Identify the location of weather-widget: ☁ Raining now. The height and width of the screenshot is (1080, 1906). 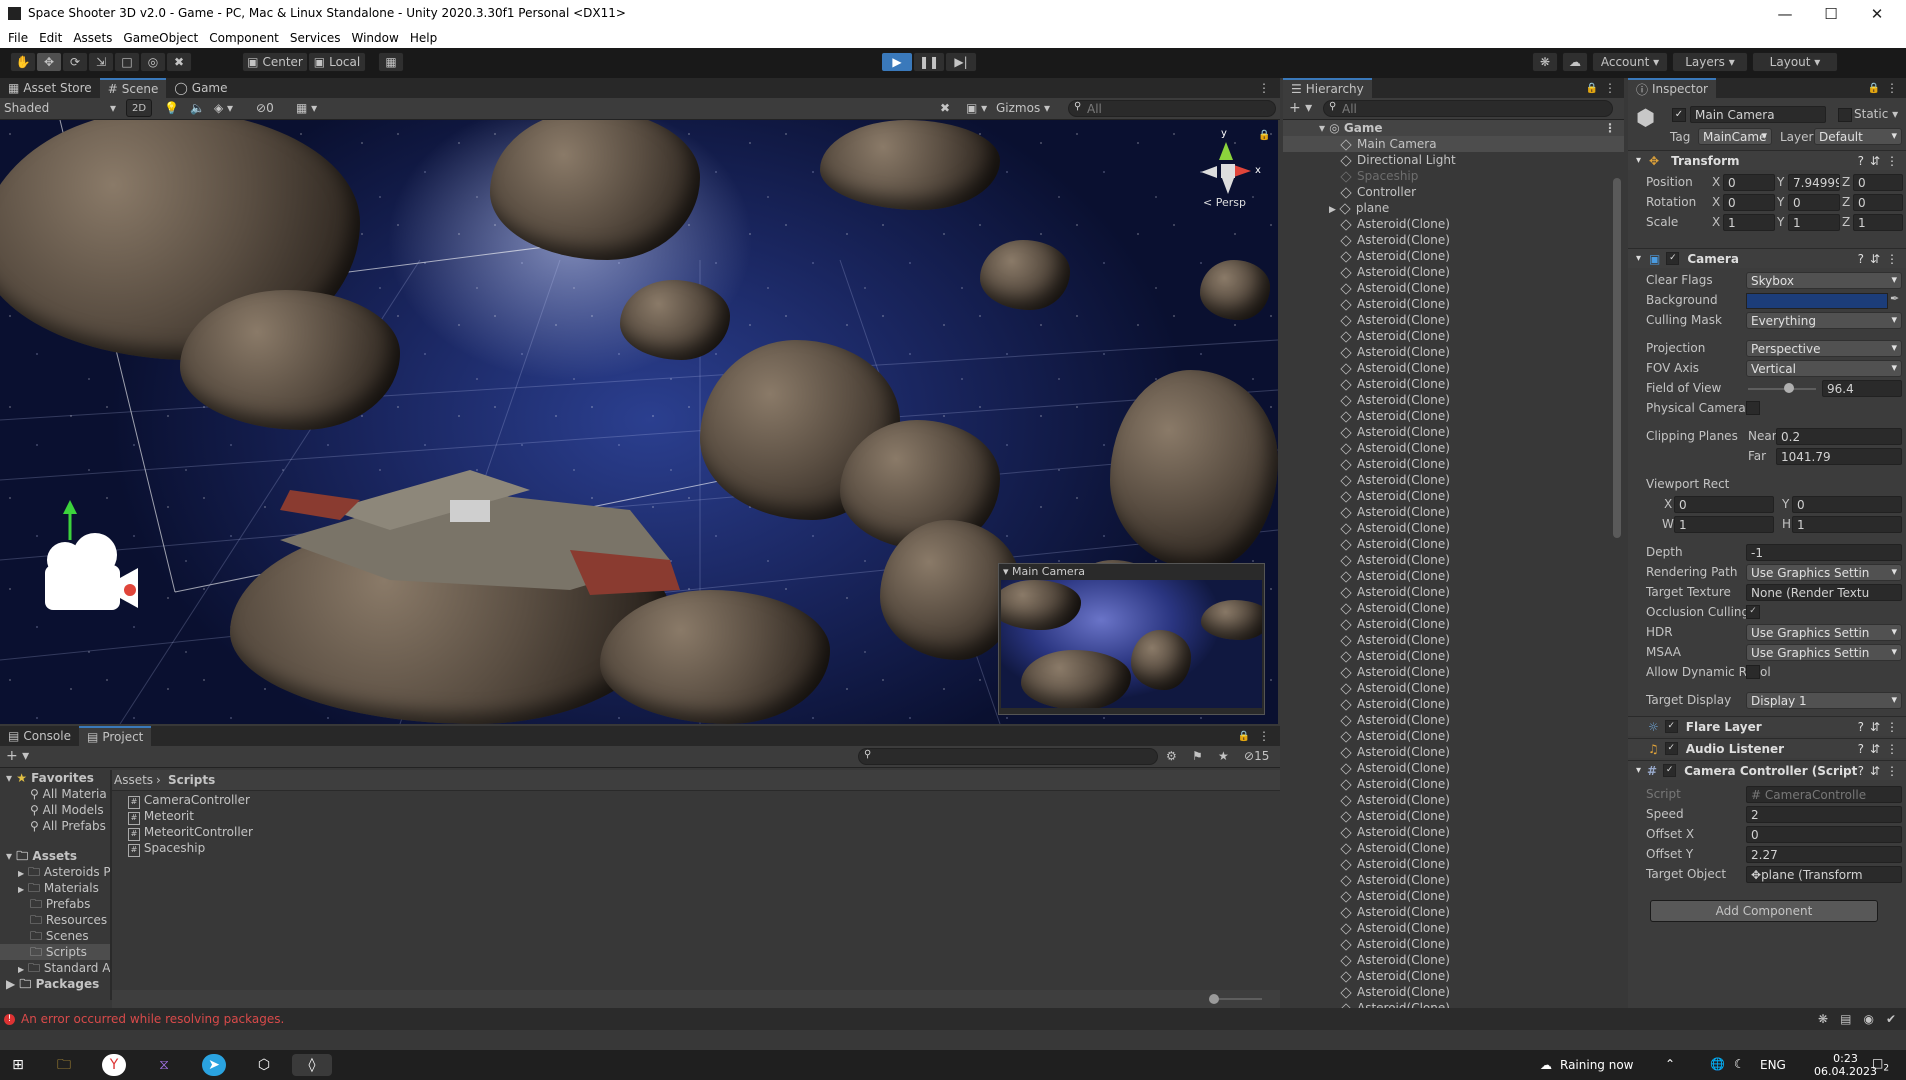
(1587, 1065).